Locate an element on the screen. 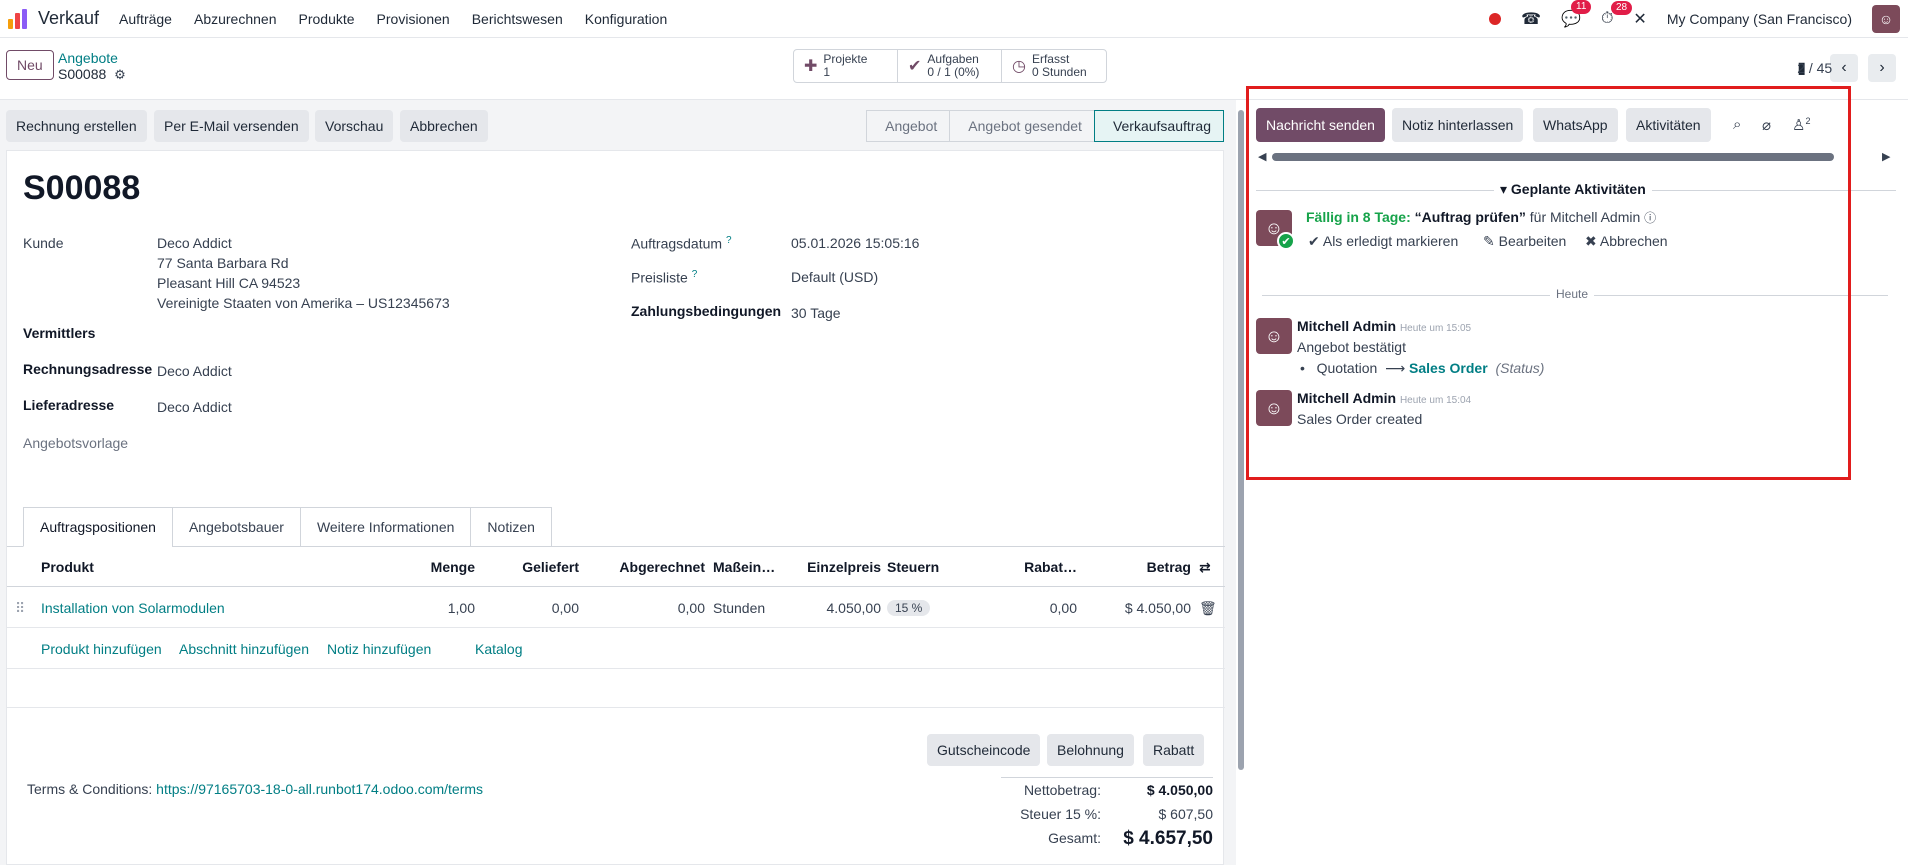 The image size is (1908, 865). address-line-1: 77 Santa Barbara Rd is located at coordinates (223, 263).